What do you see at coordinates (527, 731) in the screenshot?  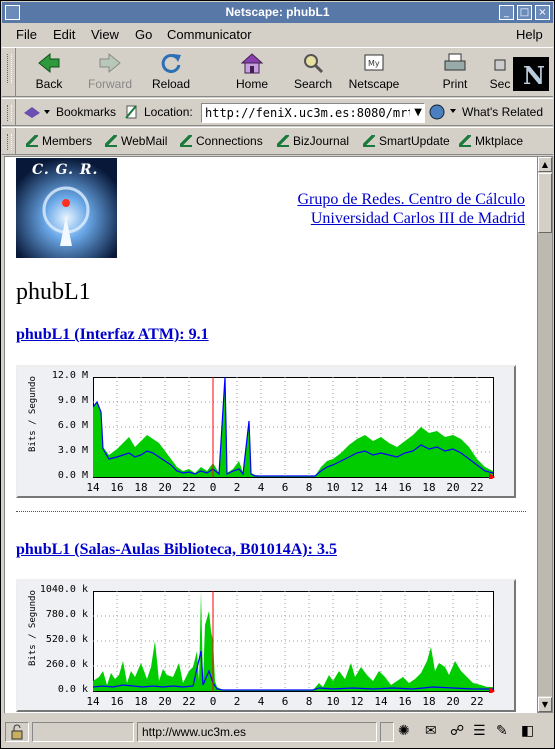 I see `offline-component-icon: ◧` at bounding box center [527, 731].